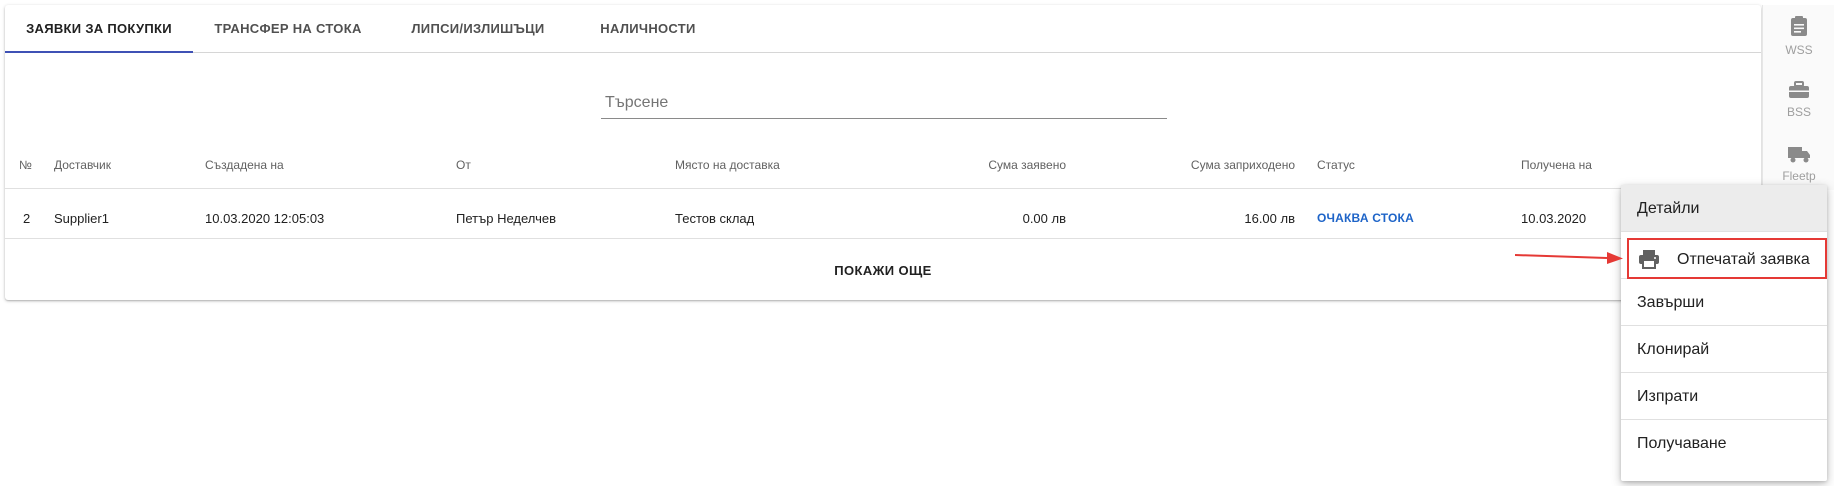  What do you see at coordinates (1724, 208) in the screenshot?
I see `menu-item-details: Детайли` at bounding box center [1724, 208].